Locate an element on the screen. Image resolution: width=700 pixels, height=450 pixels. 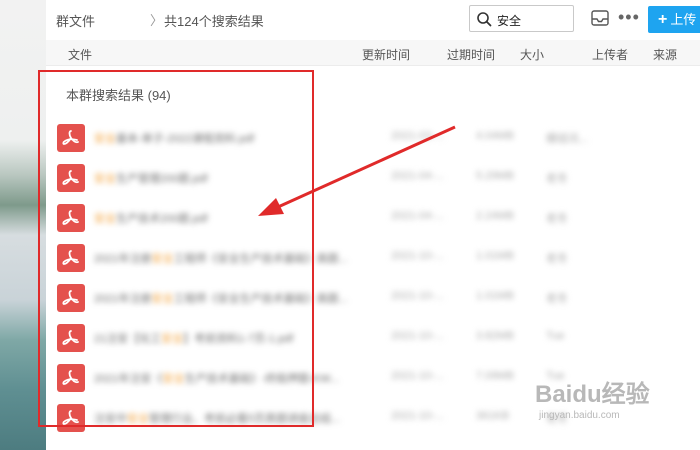
file-name-suffix: 基本-单子-2022课程资料.pdf is located at coordinates (185, 139).